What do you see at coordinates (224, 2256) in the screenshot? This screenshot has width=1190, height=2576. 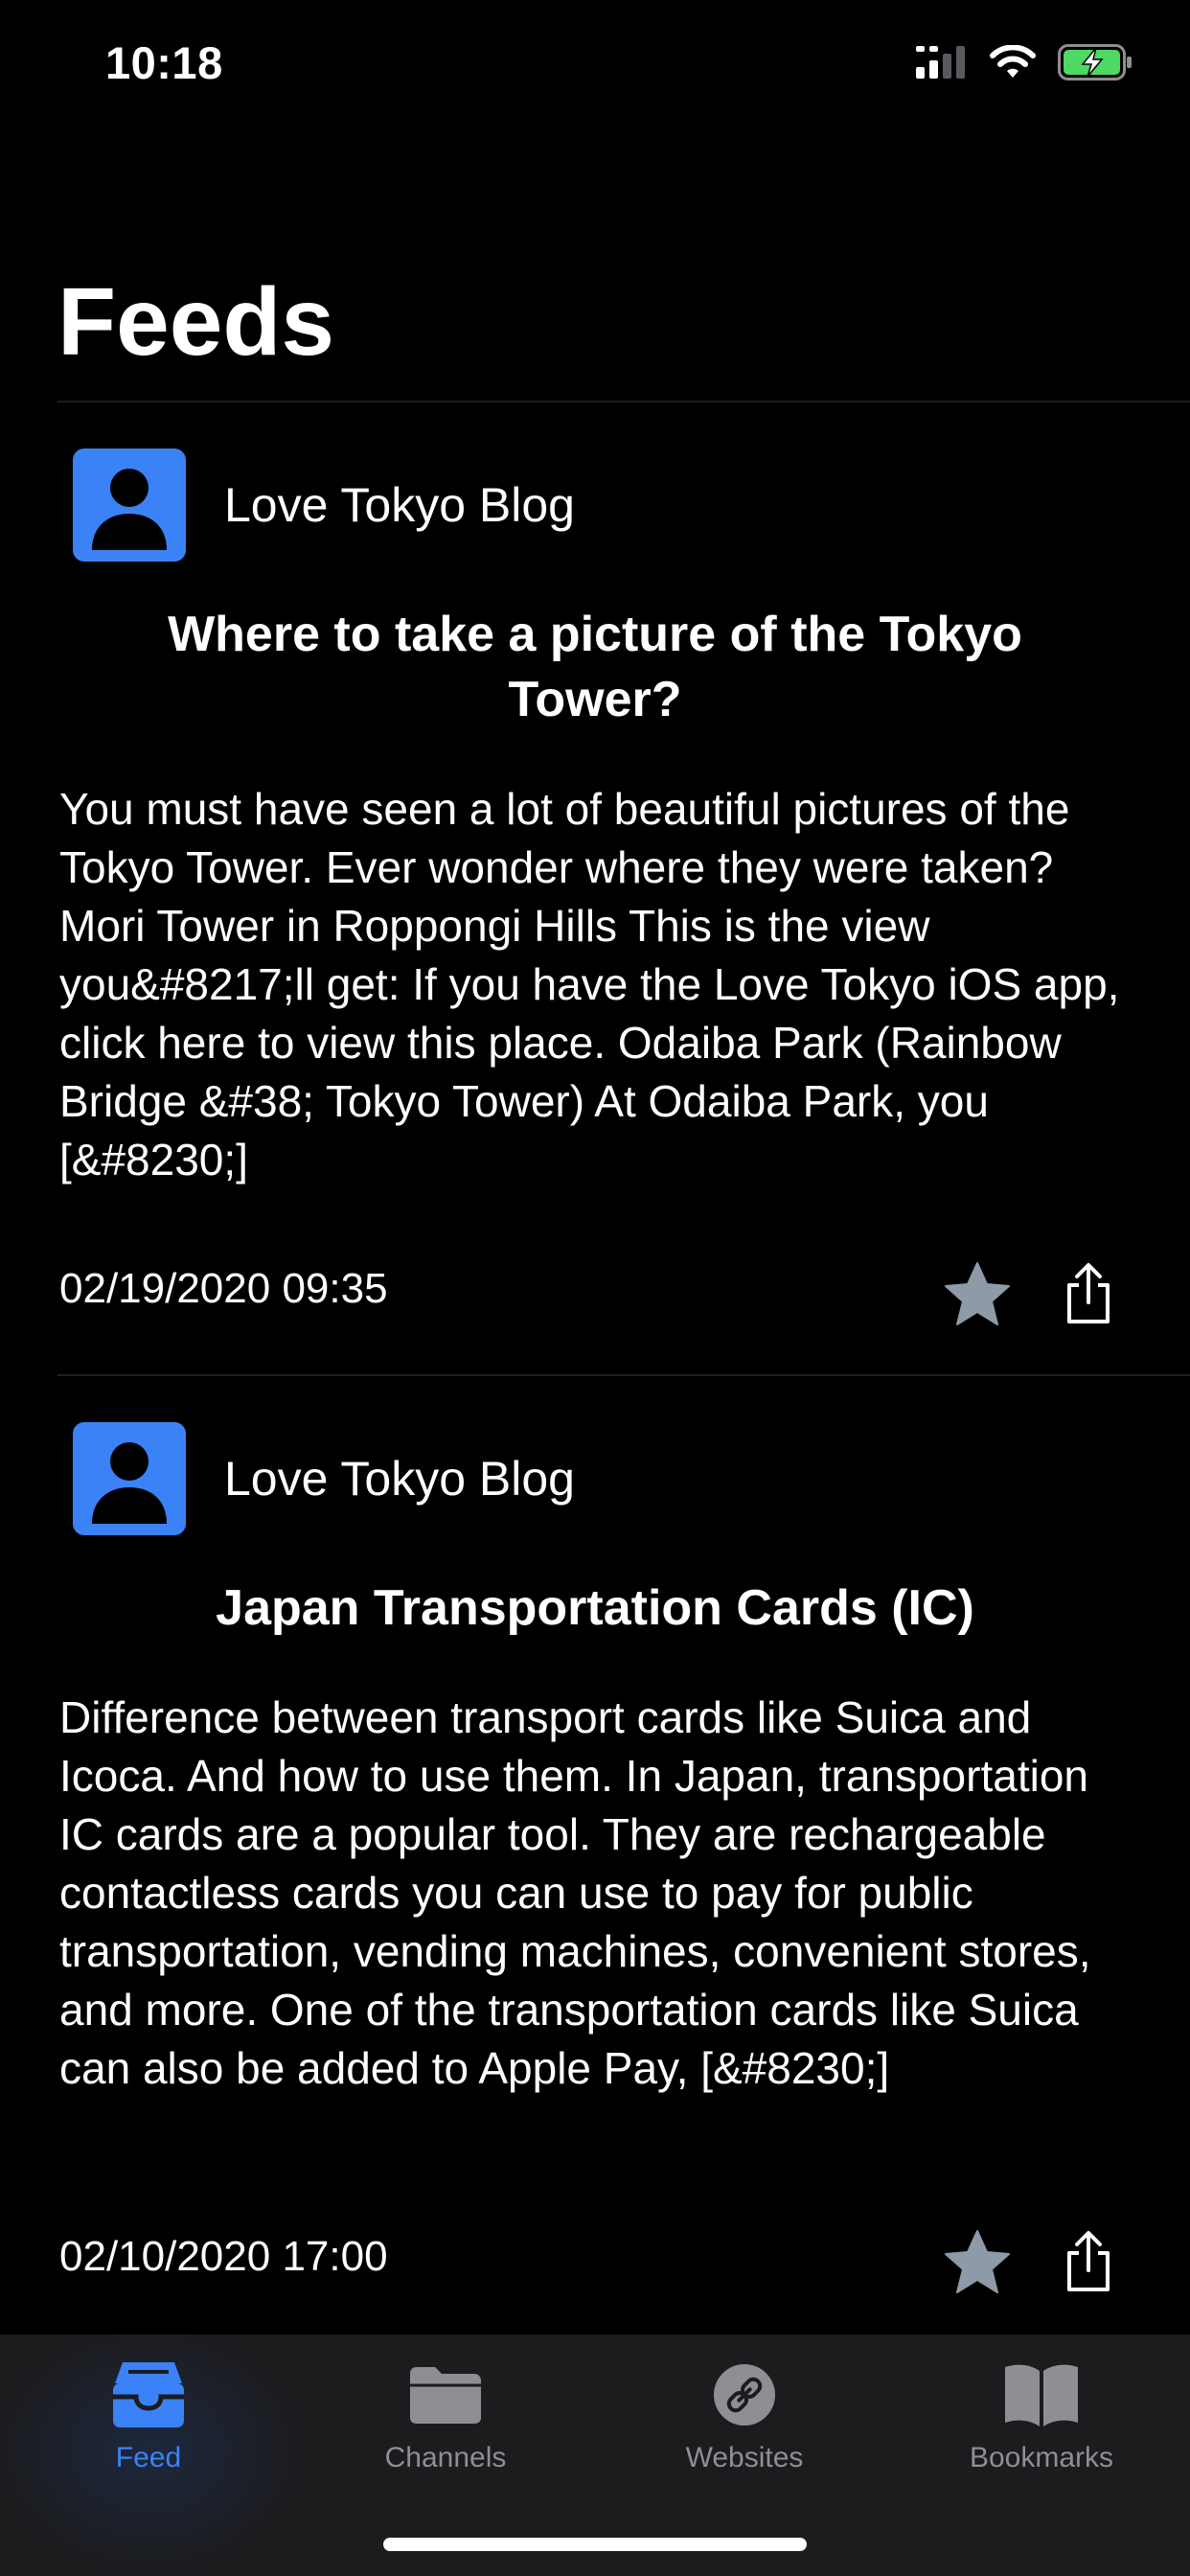 I see `feed-item-date: 02/10/2020 17:00` at bounding box center [224, 2256].